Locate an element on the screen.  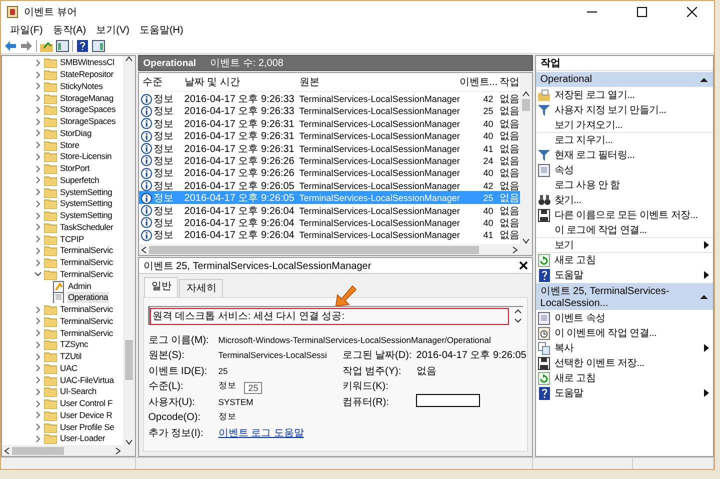
help-link: 이벤트 로그 도움말 is located at coordinates (261, 433).